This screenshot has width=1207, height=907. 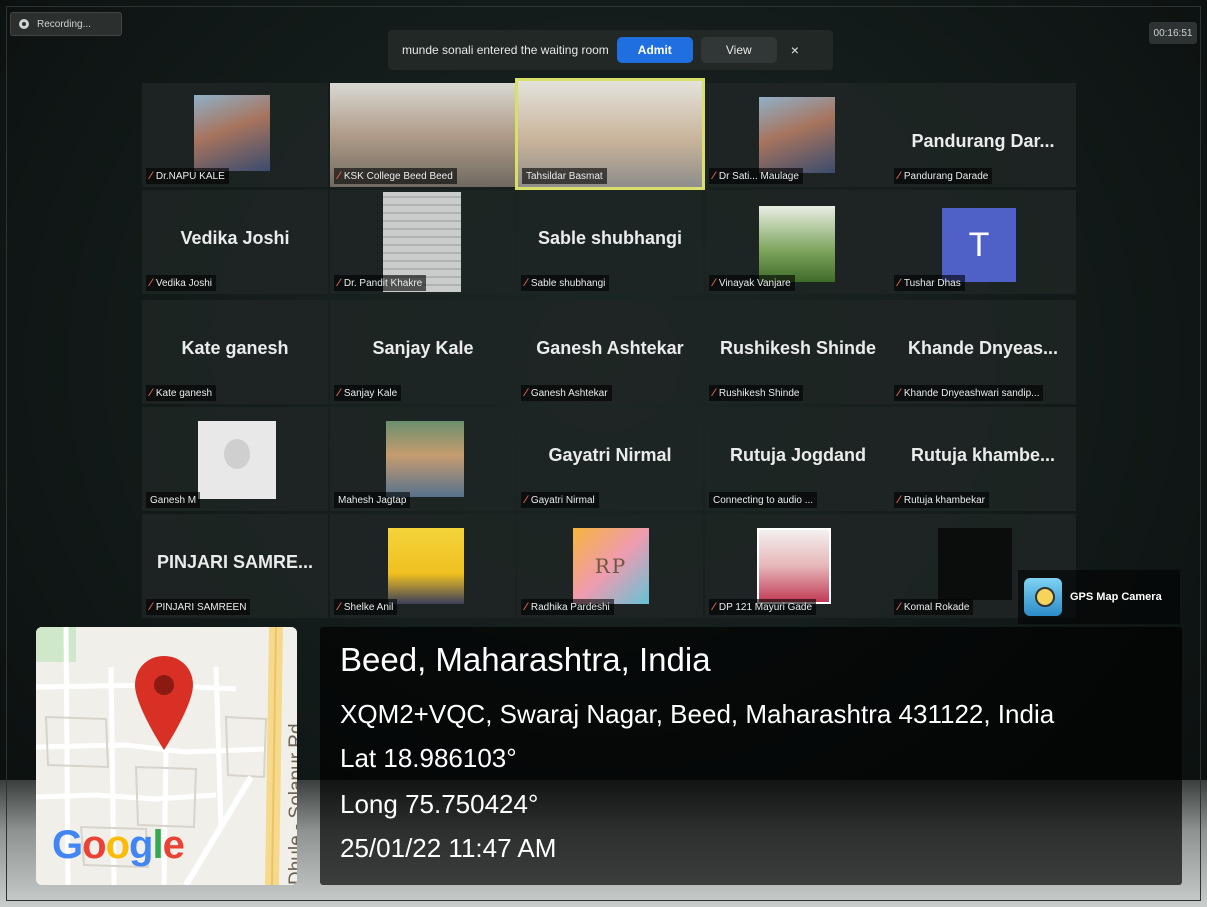 What do you see at coordinates (763, 607) in the screenshot?
I see `participant-name-label: ⁄ DP 121 Mayuri Gade` at bounding box center [763, 607].